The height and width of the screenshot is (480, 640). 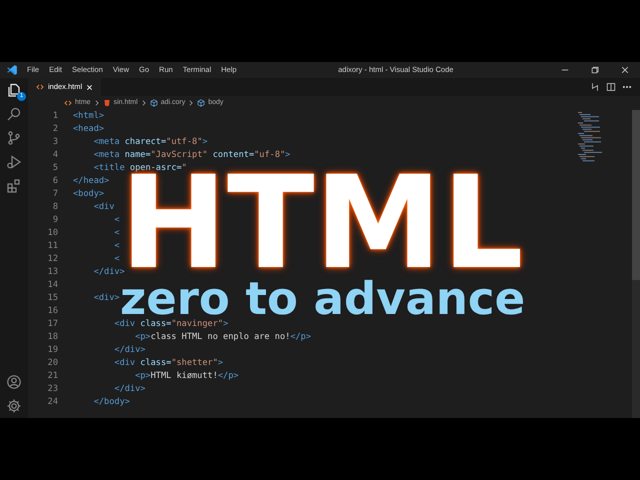 What do you see at coordinates (52, 298) in the screenshot?
I see `line-number: 15` at bounding box center [52, 298].